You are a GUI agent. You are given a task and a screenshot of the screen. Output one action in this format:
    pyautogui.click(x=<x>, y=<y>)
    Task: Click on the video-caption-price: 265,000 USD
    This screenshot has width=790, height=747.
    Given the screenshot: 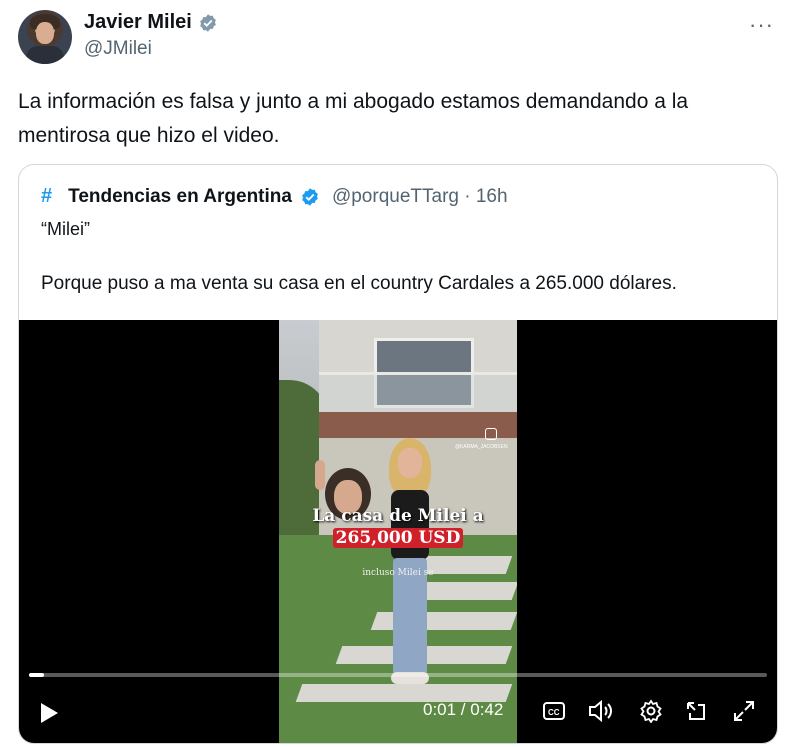 What is the action you would take?
    pyautogui.click(x=398, y=538)
    